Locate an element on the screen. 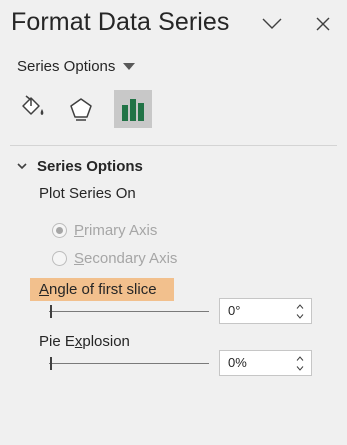  primary-axis-radio: Primary Axis is located at coordinates (104, 230).